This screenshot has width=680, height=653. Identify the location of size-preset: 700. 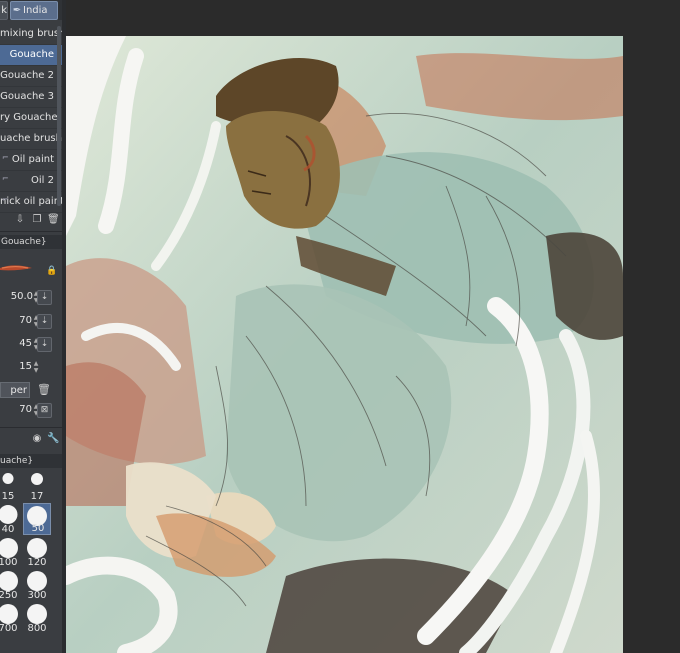
(11, 618).